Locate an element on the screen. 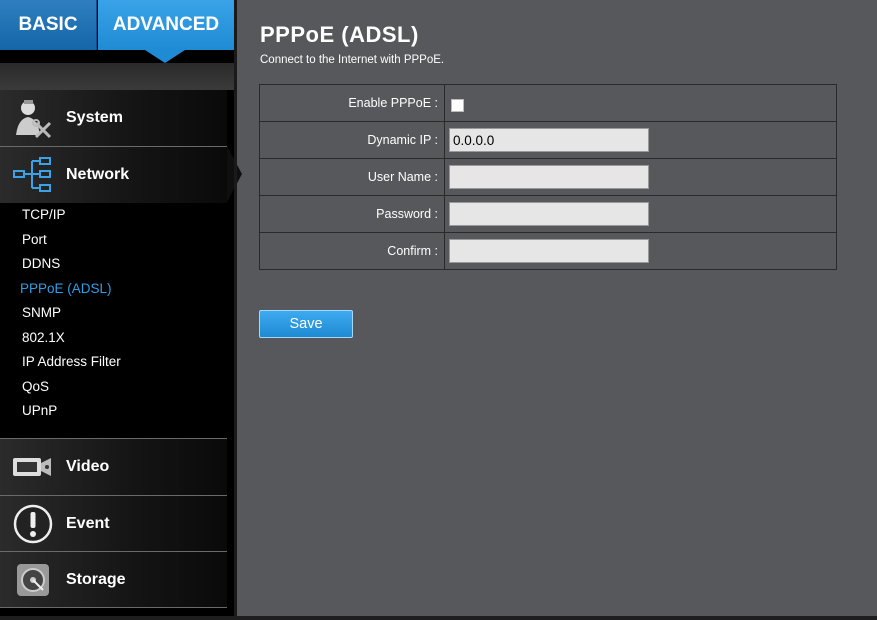 This screenshot has height=620, width=877. form-row: User Name : is located at coordinates (548, 177).